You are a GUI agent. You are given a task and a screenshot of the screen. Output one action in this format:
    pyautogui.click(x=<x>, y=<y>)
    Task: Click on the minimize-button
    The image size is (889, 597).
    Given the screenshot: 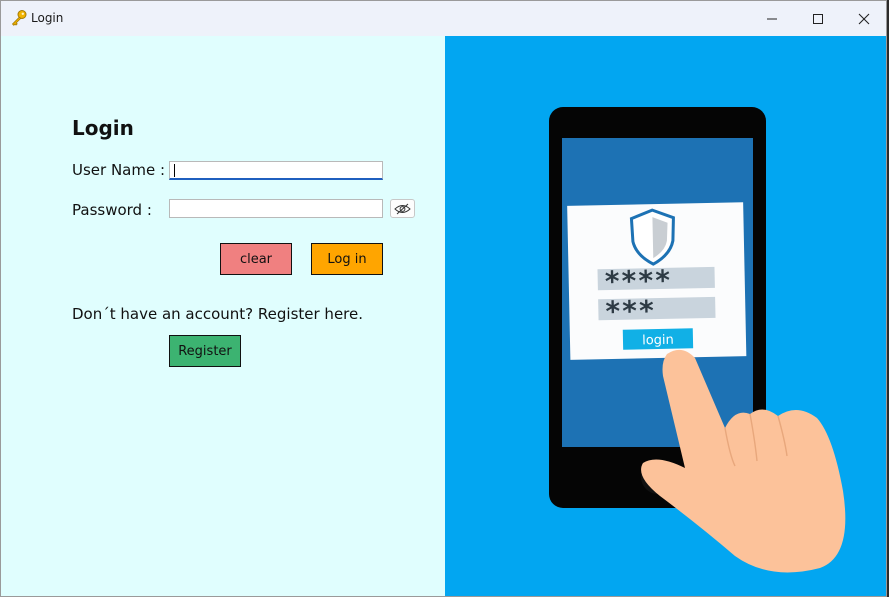 What is the action you would take?
    pyautogui.click(x=772, y=18)
    